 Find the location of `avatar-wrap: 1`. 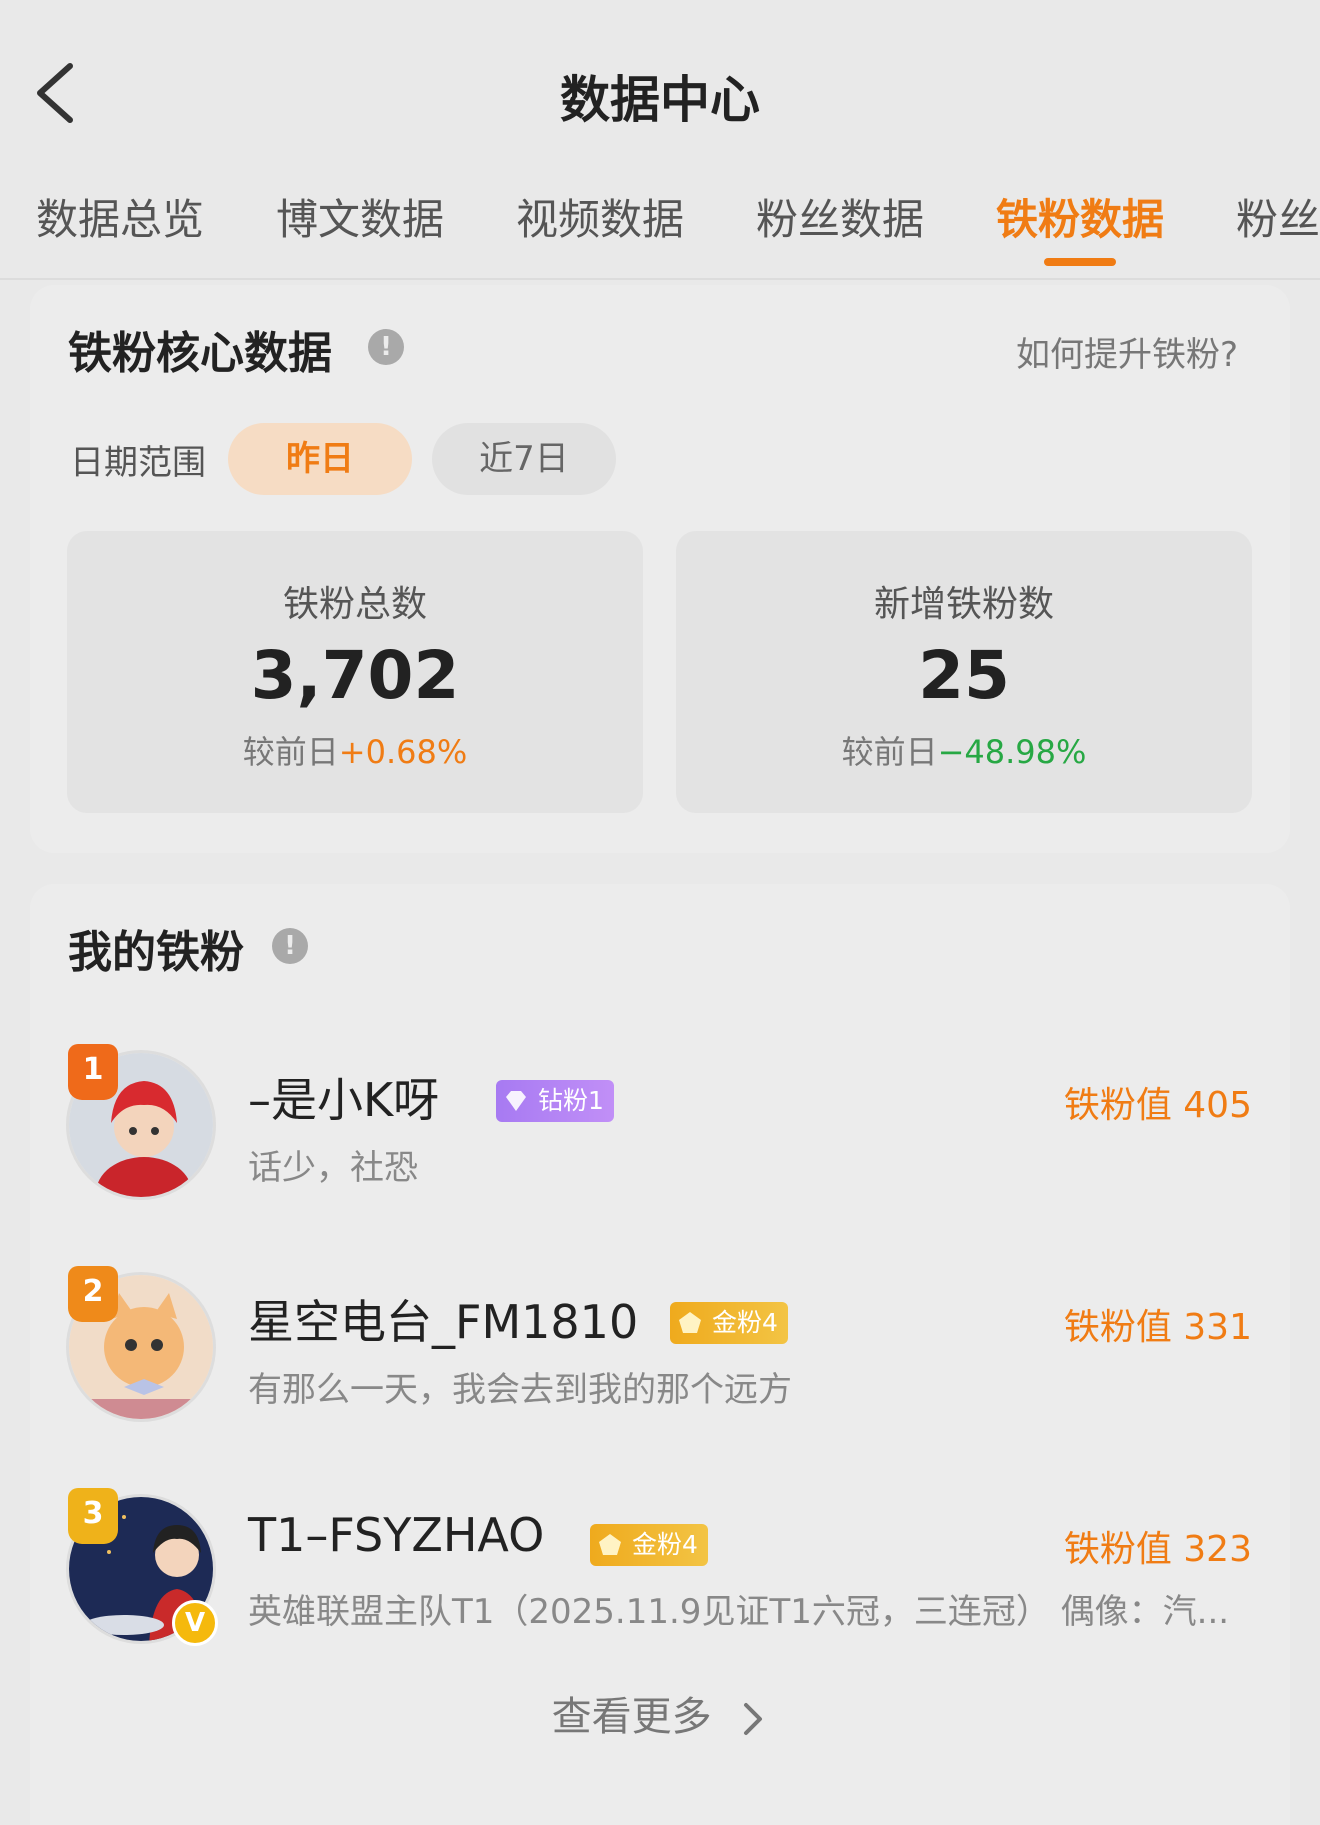

avatar-wrap: 1 is located at coordinates (141, 1122).